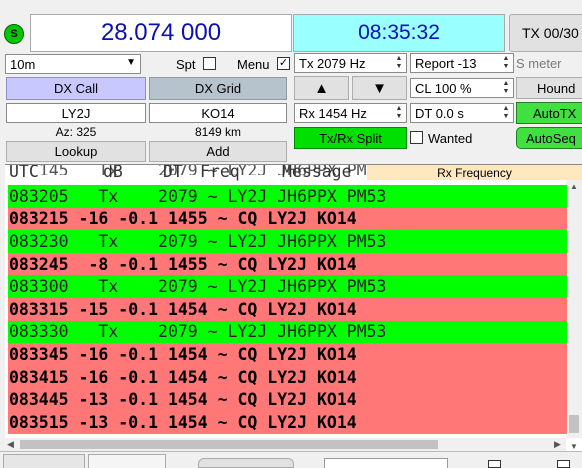  I want to click on menu-label: Menu, so click(253, 64).